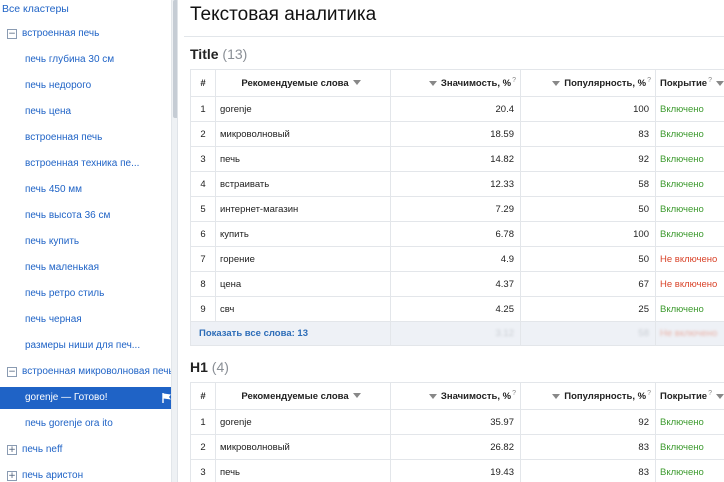 This screenshot has width=724, height=482. I want to click on row-number: 3, so click(203, 470).